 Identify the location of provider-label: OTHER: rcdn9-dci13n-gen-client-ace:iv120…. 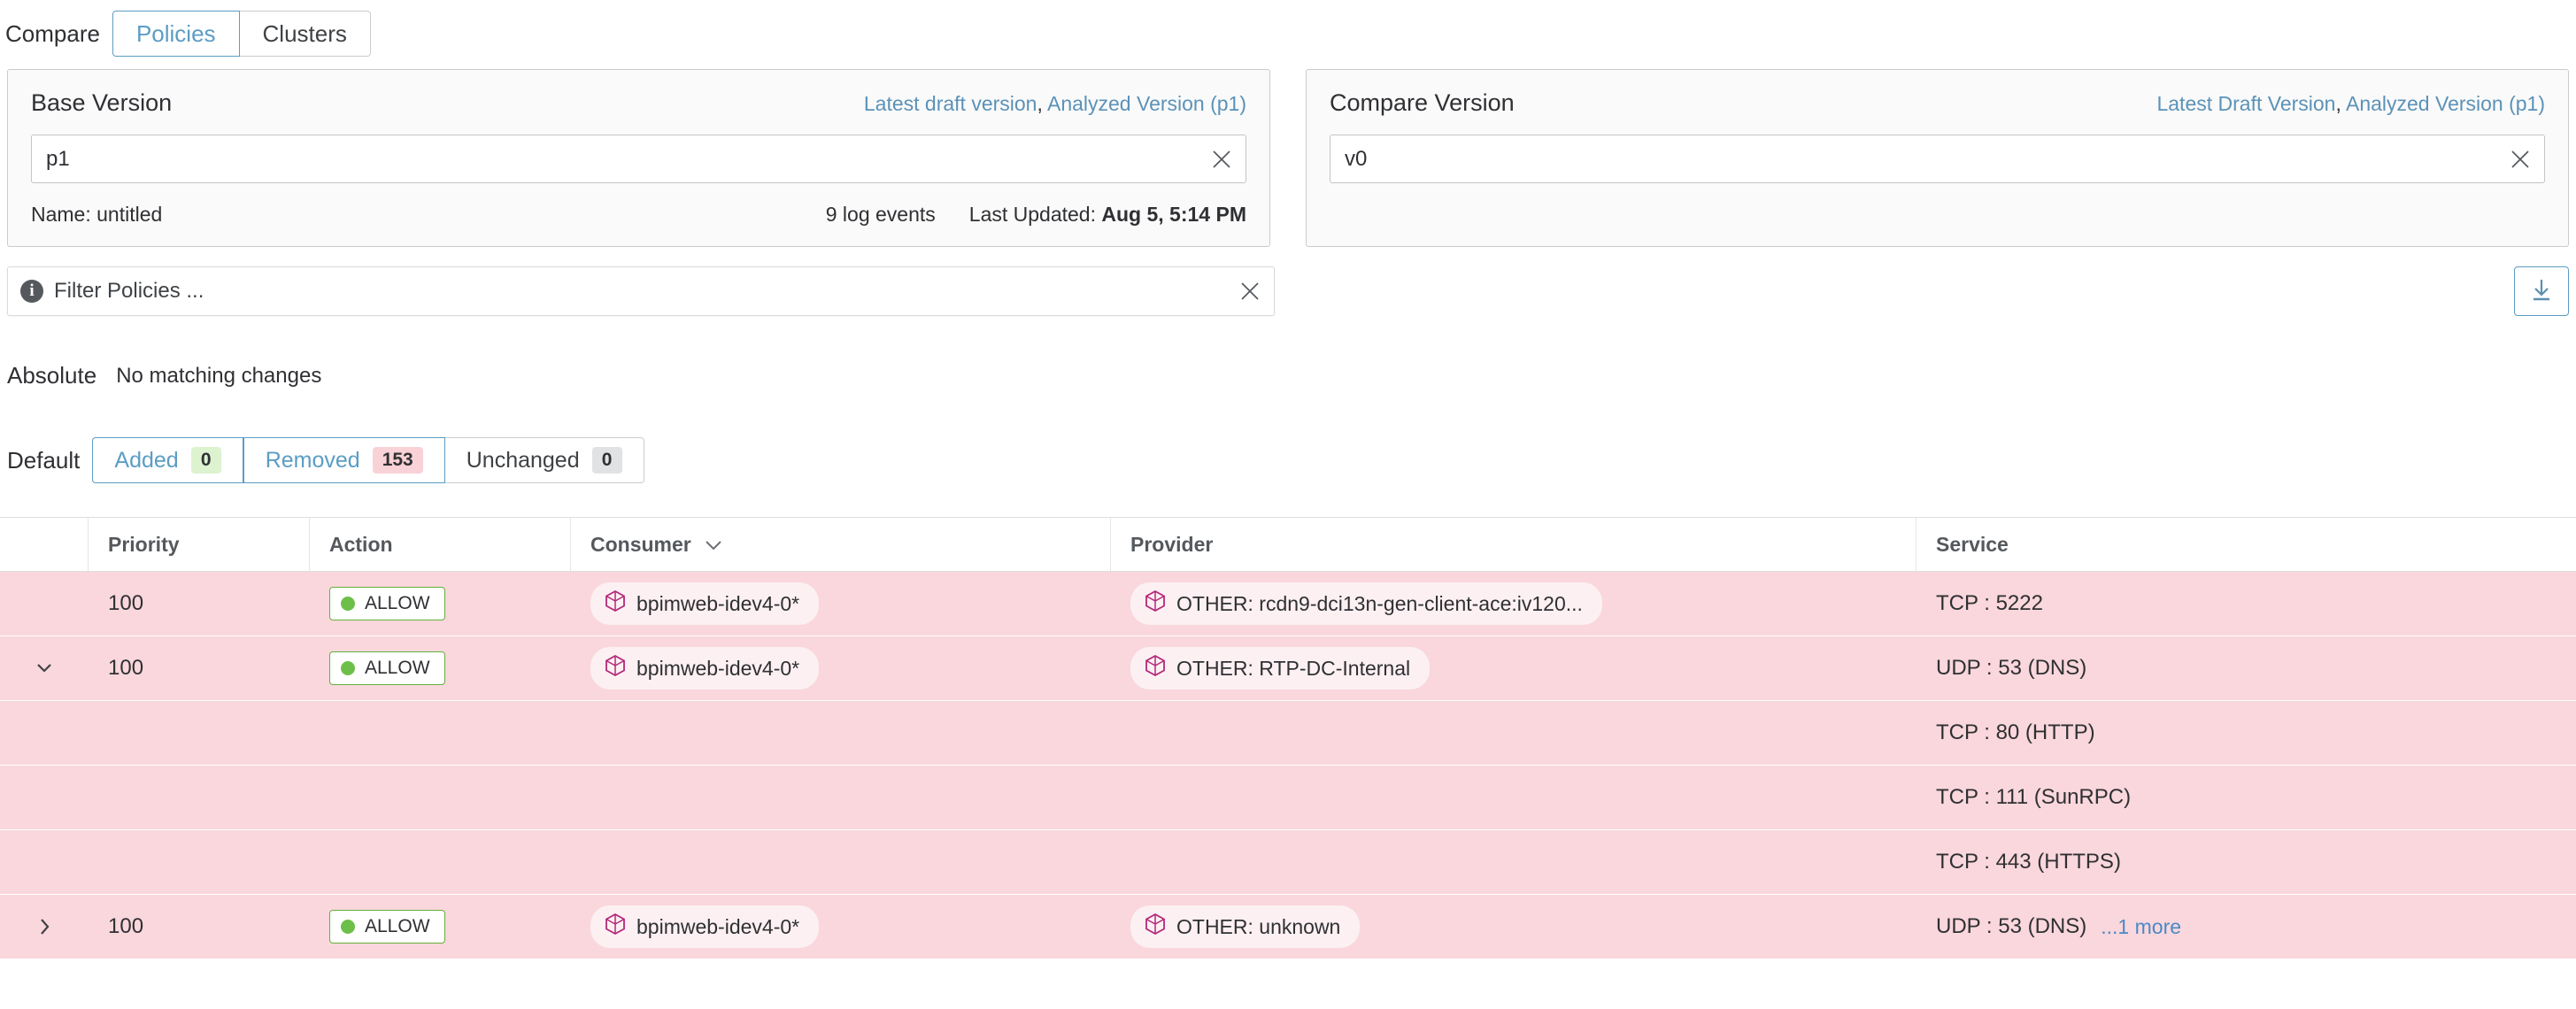
(1379, 603).